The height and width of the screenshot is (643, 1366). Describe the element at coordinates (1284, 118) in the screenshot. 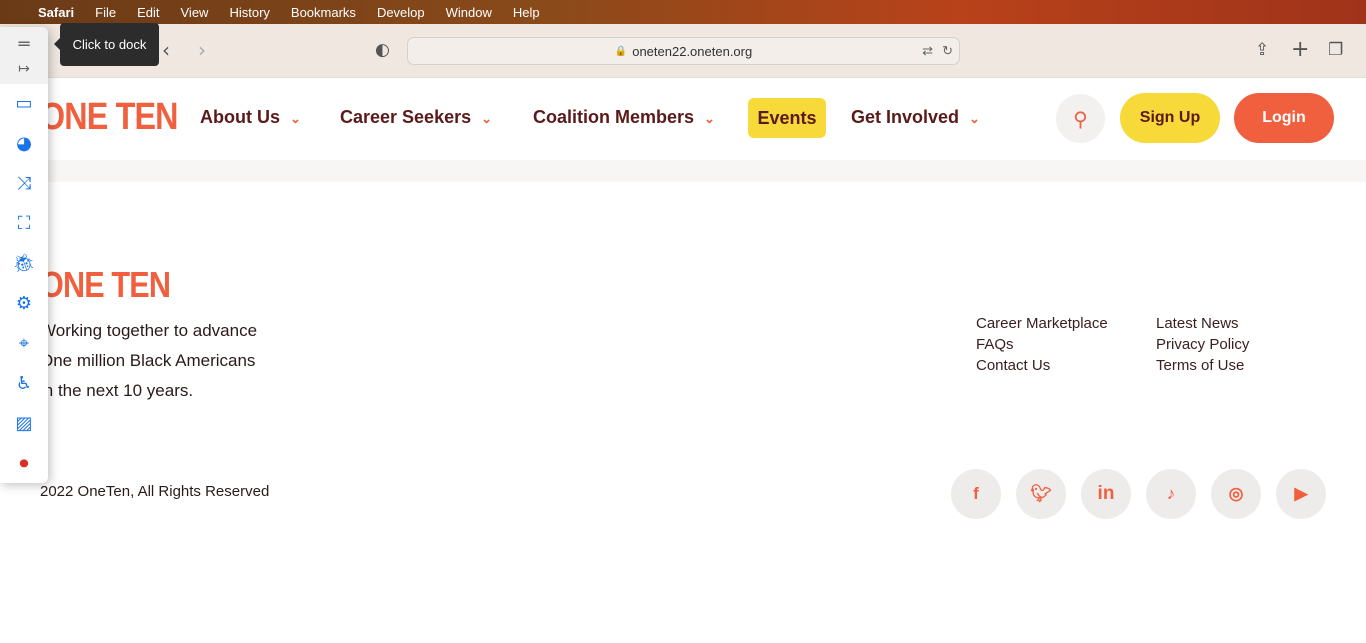

I see `login-button: Login` at that location.